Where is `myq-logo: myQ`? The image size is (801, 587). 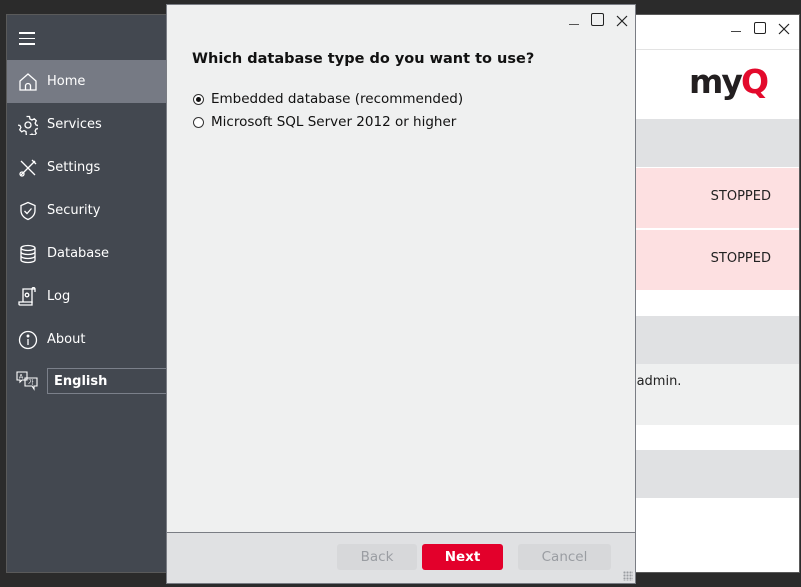
myq-logo: myQ is located at coordinates (729, 81).